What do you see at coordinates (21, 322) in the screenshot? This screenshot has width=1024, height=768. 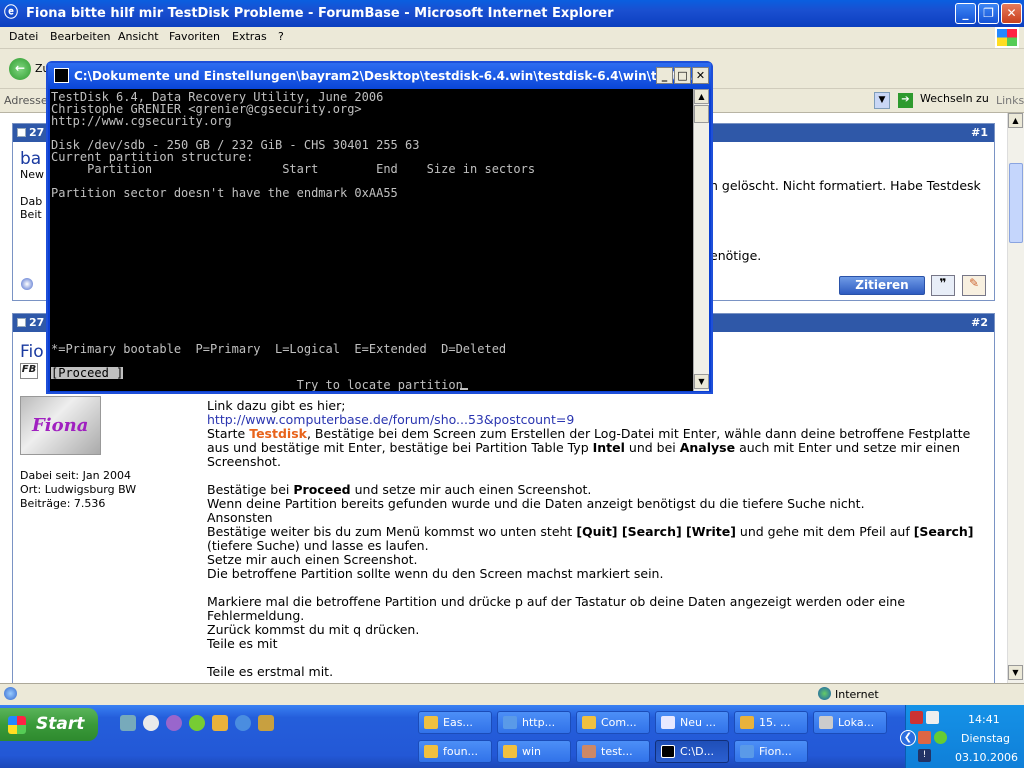 I see `post-icon` at bounding box center [21, 322].